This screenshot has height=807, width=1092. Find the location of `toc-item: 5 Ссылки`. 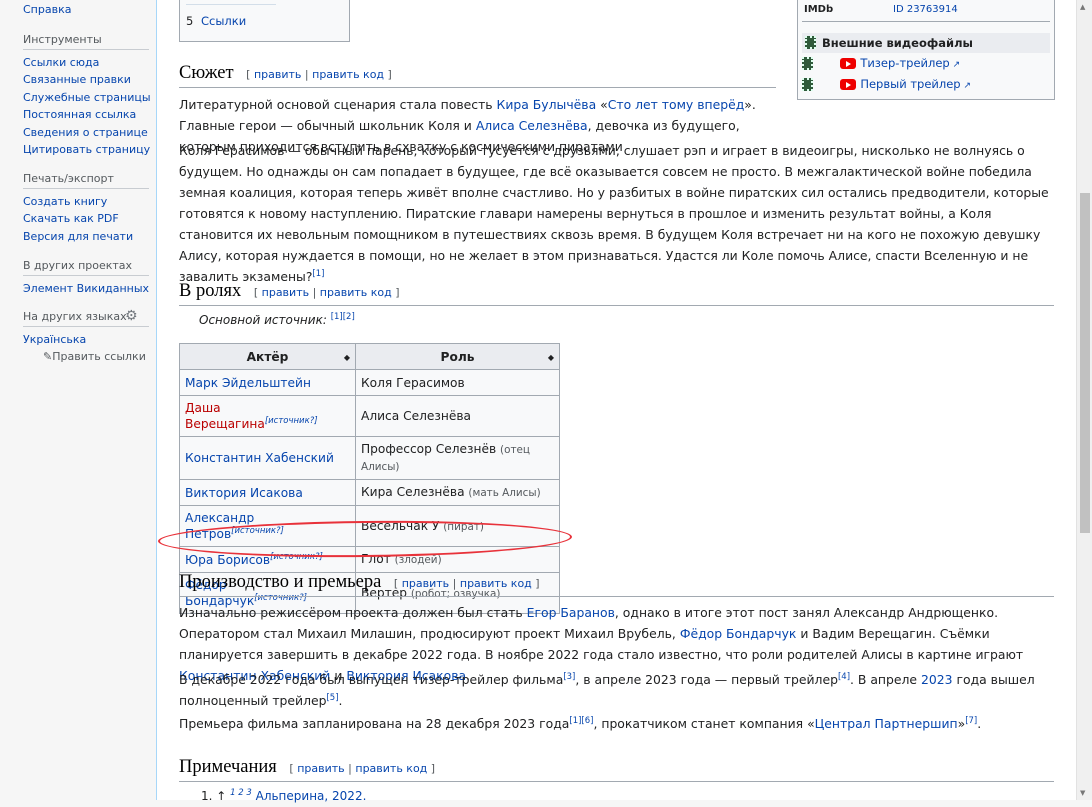

toc-item: 5 Ссылки is located at coordinates (216, 21).